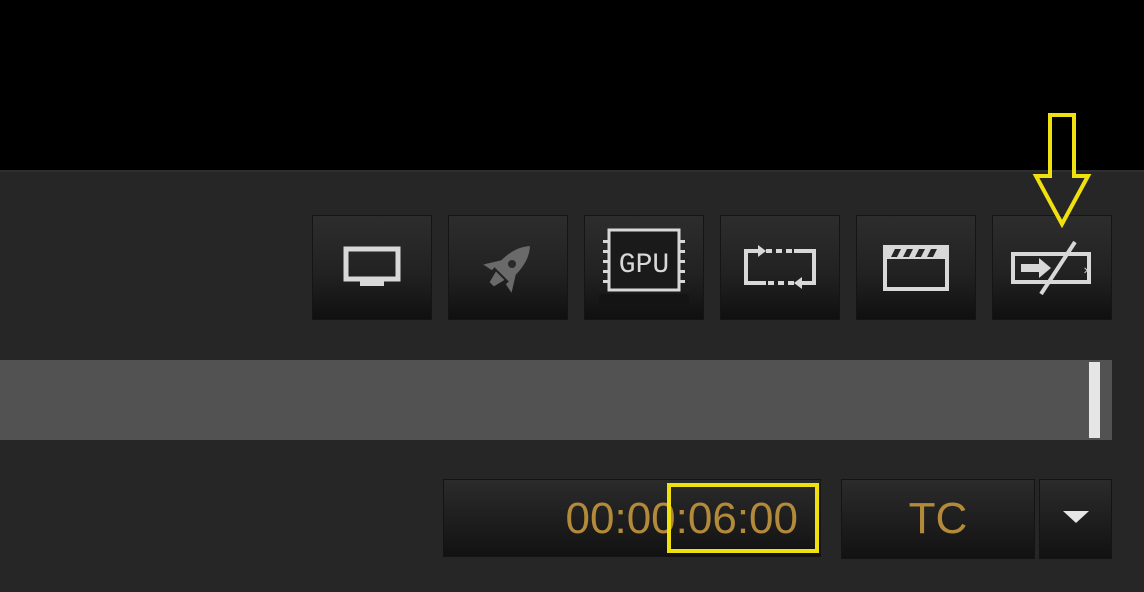  I want to click on clapperboard-button, so click(916, 267).